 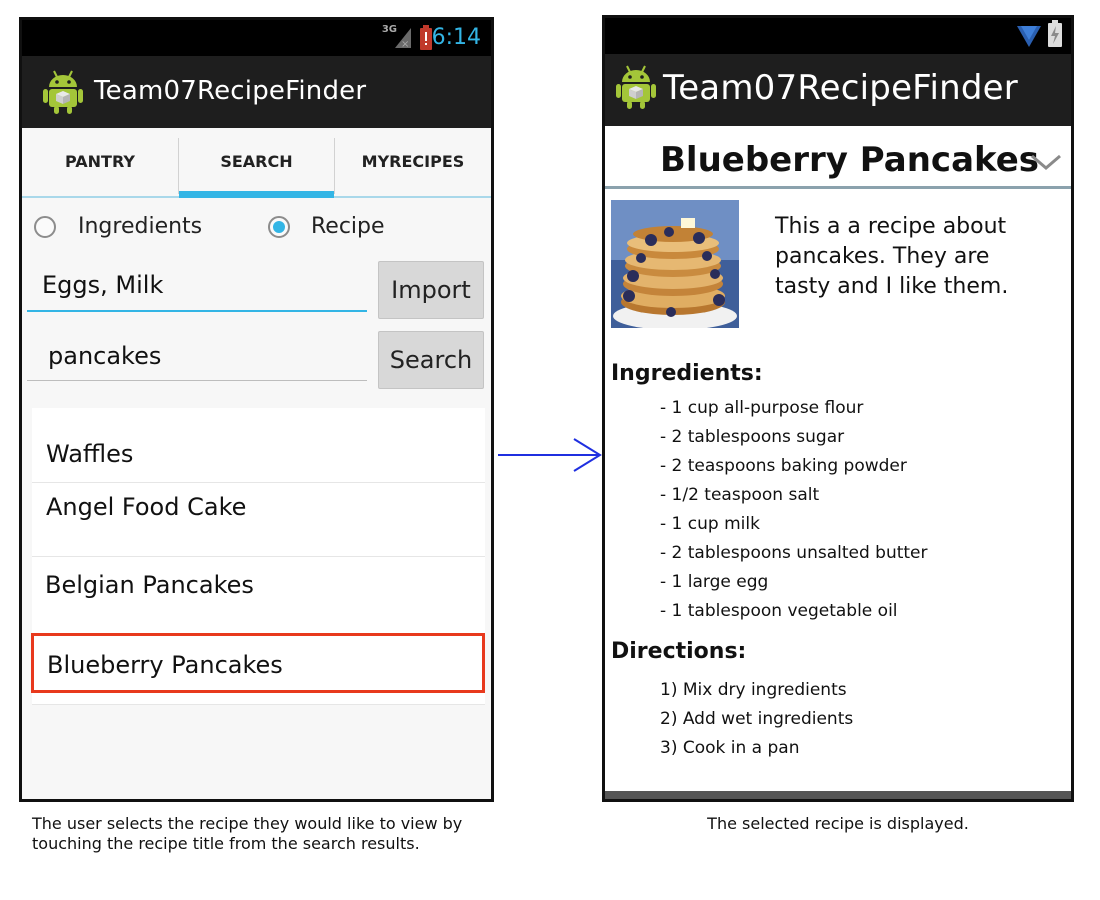 I want to click on ingredient-item: - 1 cup milk, so click(x=710, y=524).